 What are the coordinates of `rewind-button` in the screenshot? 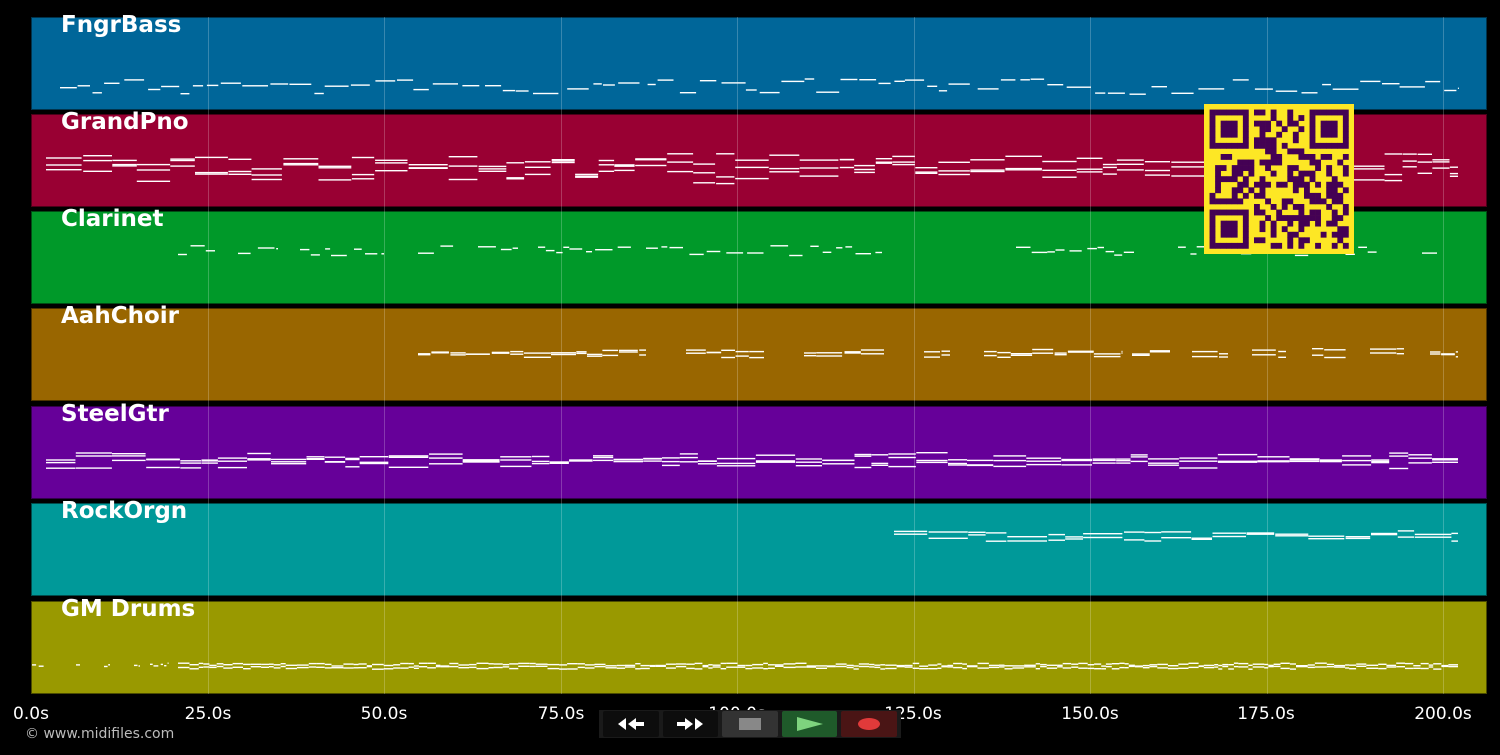 It's located at (631, 724).